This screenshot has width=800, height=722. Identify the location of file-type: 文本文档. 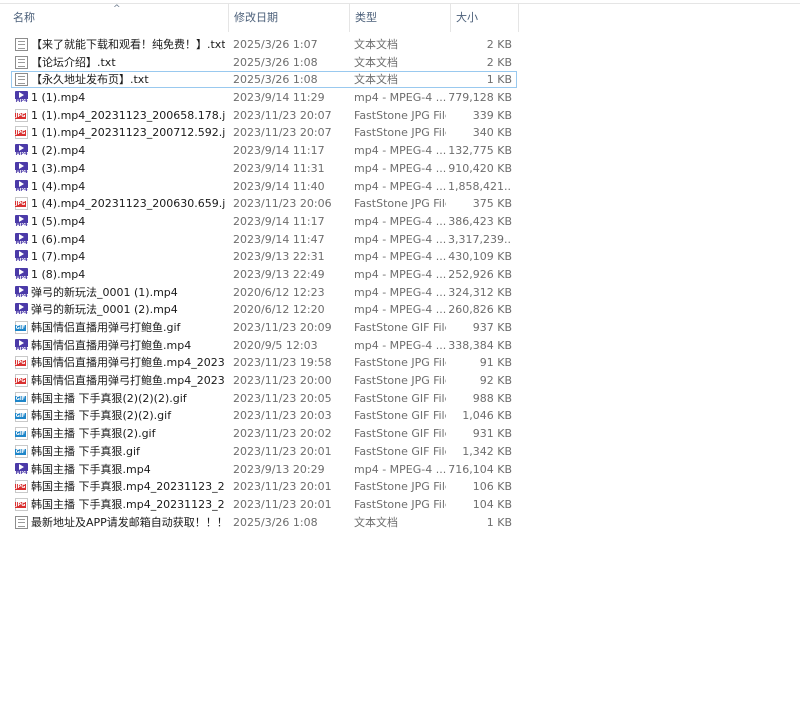
(376, 44).